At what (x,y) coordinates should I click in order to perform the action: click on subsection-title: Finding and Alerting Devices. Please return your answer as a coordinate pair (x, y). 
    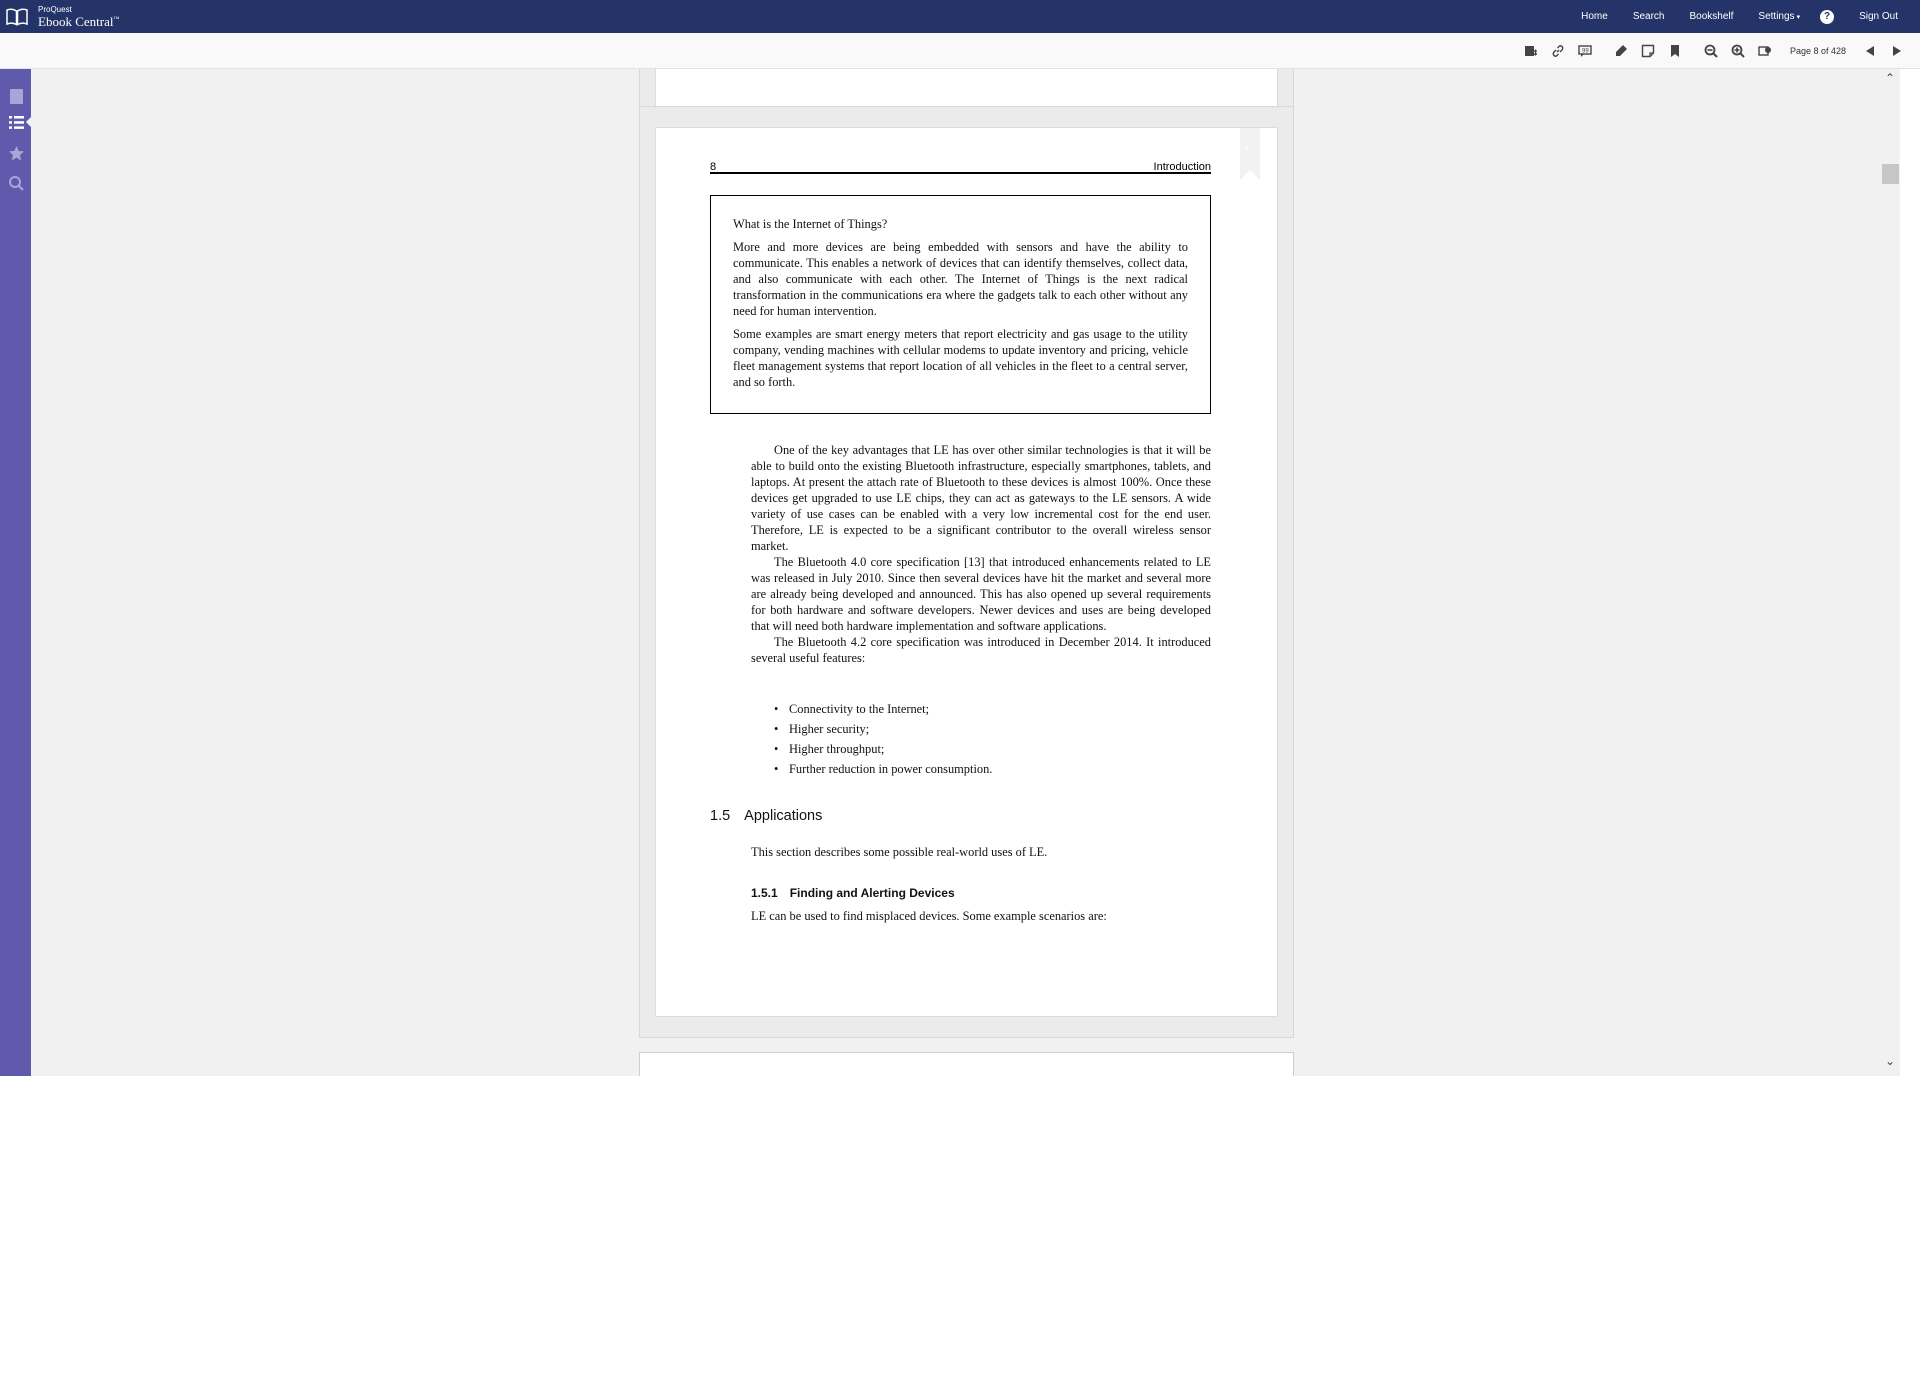
    Looking at the image, I should click on (872, 893).